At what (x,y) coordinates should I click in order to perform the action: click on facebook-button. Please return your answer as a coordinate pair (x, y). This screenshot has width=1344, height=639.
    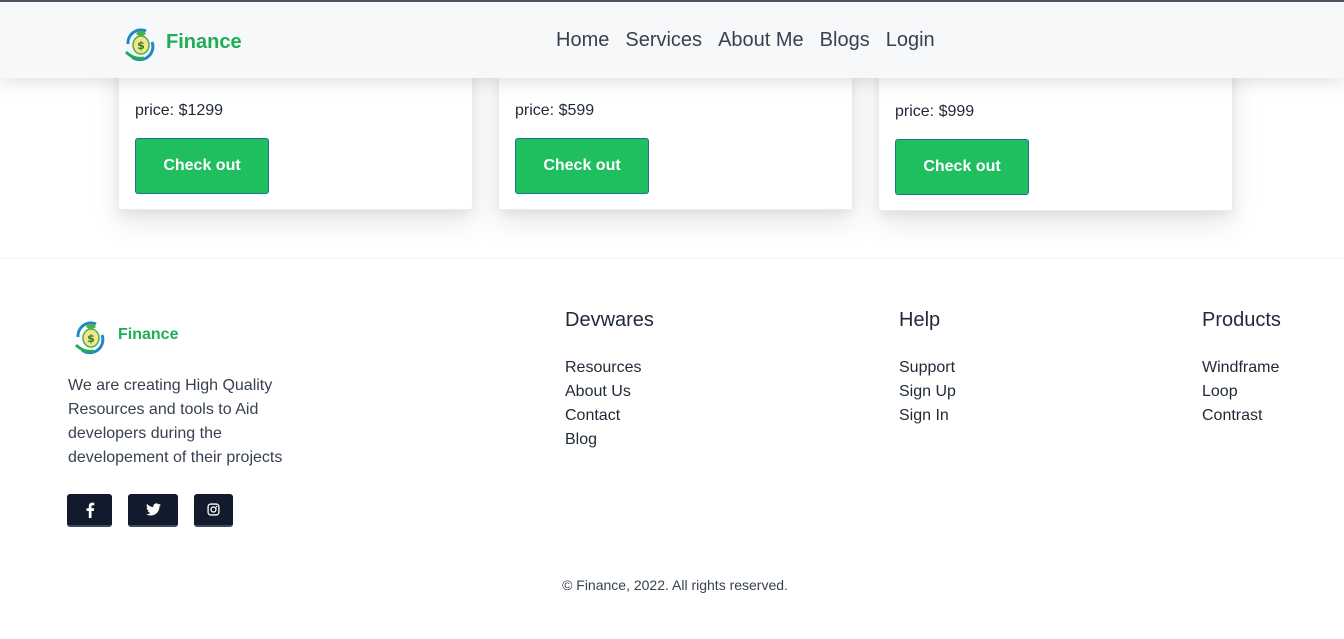
    Looking at the image, I should click on (89, 510).